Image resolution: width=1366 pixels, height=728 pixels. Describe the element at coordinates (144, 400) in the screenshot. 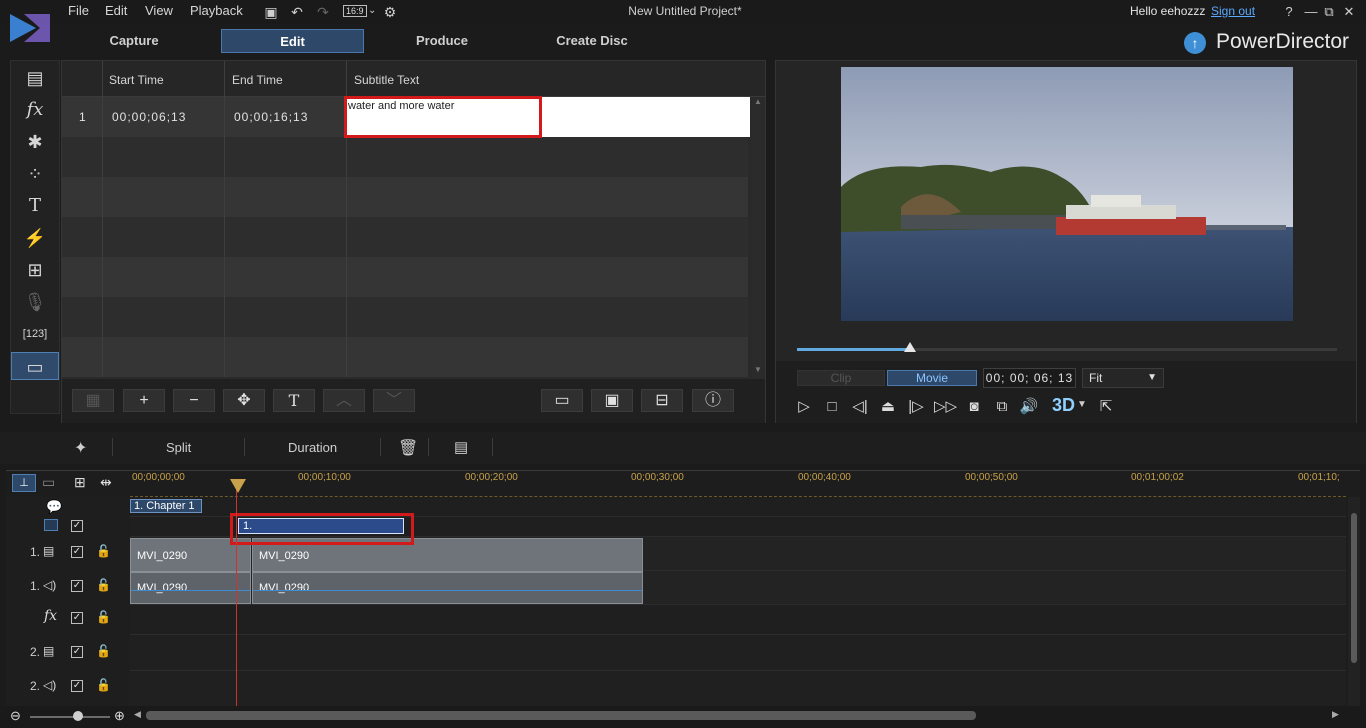

I see `add-subtitle-button: +` at that location.